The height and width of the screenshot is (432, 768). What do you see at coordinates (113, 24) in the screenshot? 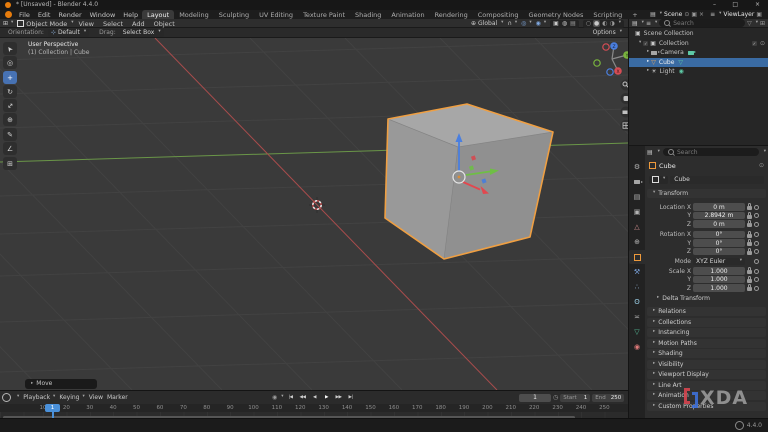
I see `menu-select: Select` at bounding box center [113, 24].